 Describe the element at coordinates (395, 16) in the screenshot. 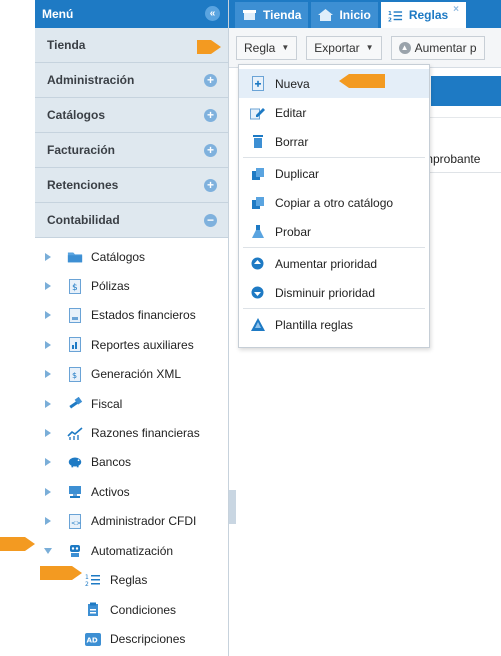

I see `ordered-list-icon: 12` at that location.